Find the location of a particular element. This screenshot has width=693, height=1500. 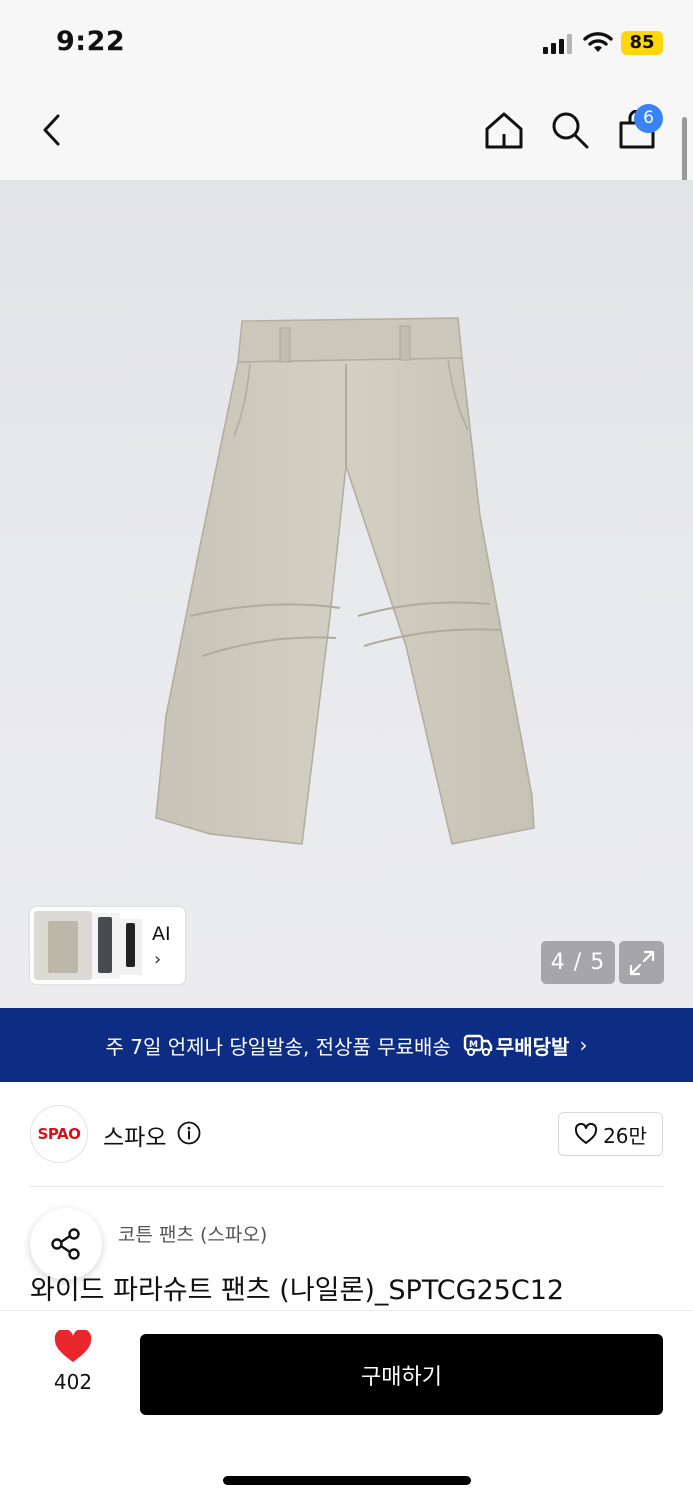

brand-like-button: 26만 is located at coordinates (610, 1134).